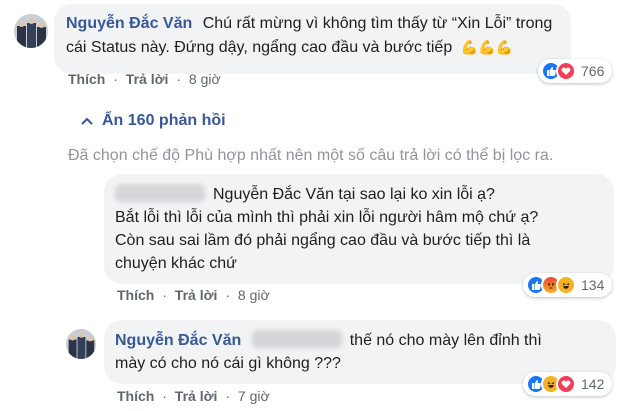  What do you see at coordinates (593, 384) in the screenshot?
I see `reaction-count: 142` at bounding box center [593, 384].